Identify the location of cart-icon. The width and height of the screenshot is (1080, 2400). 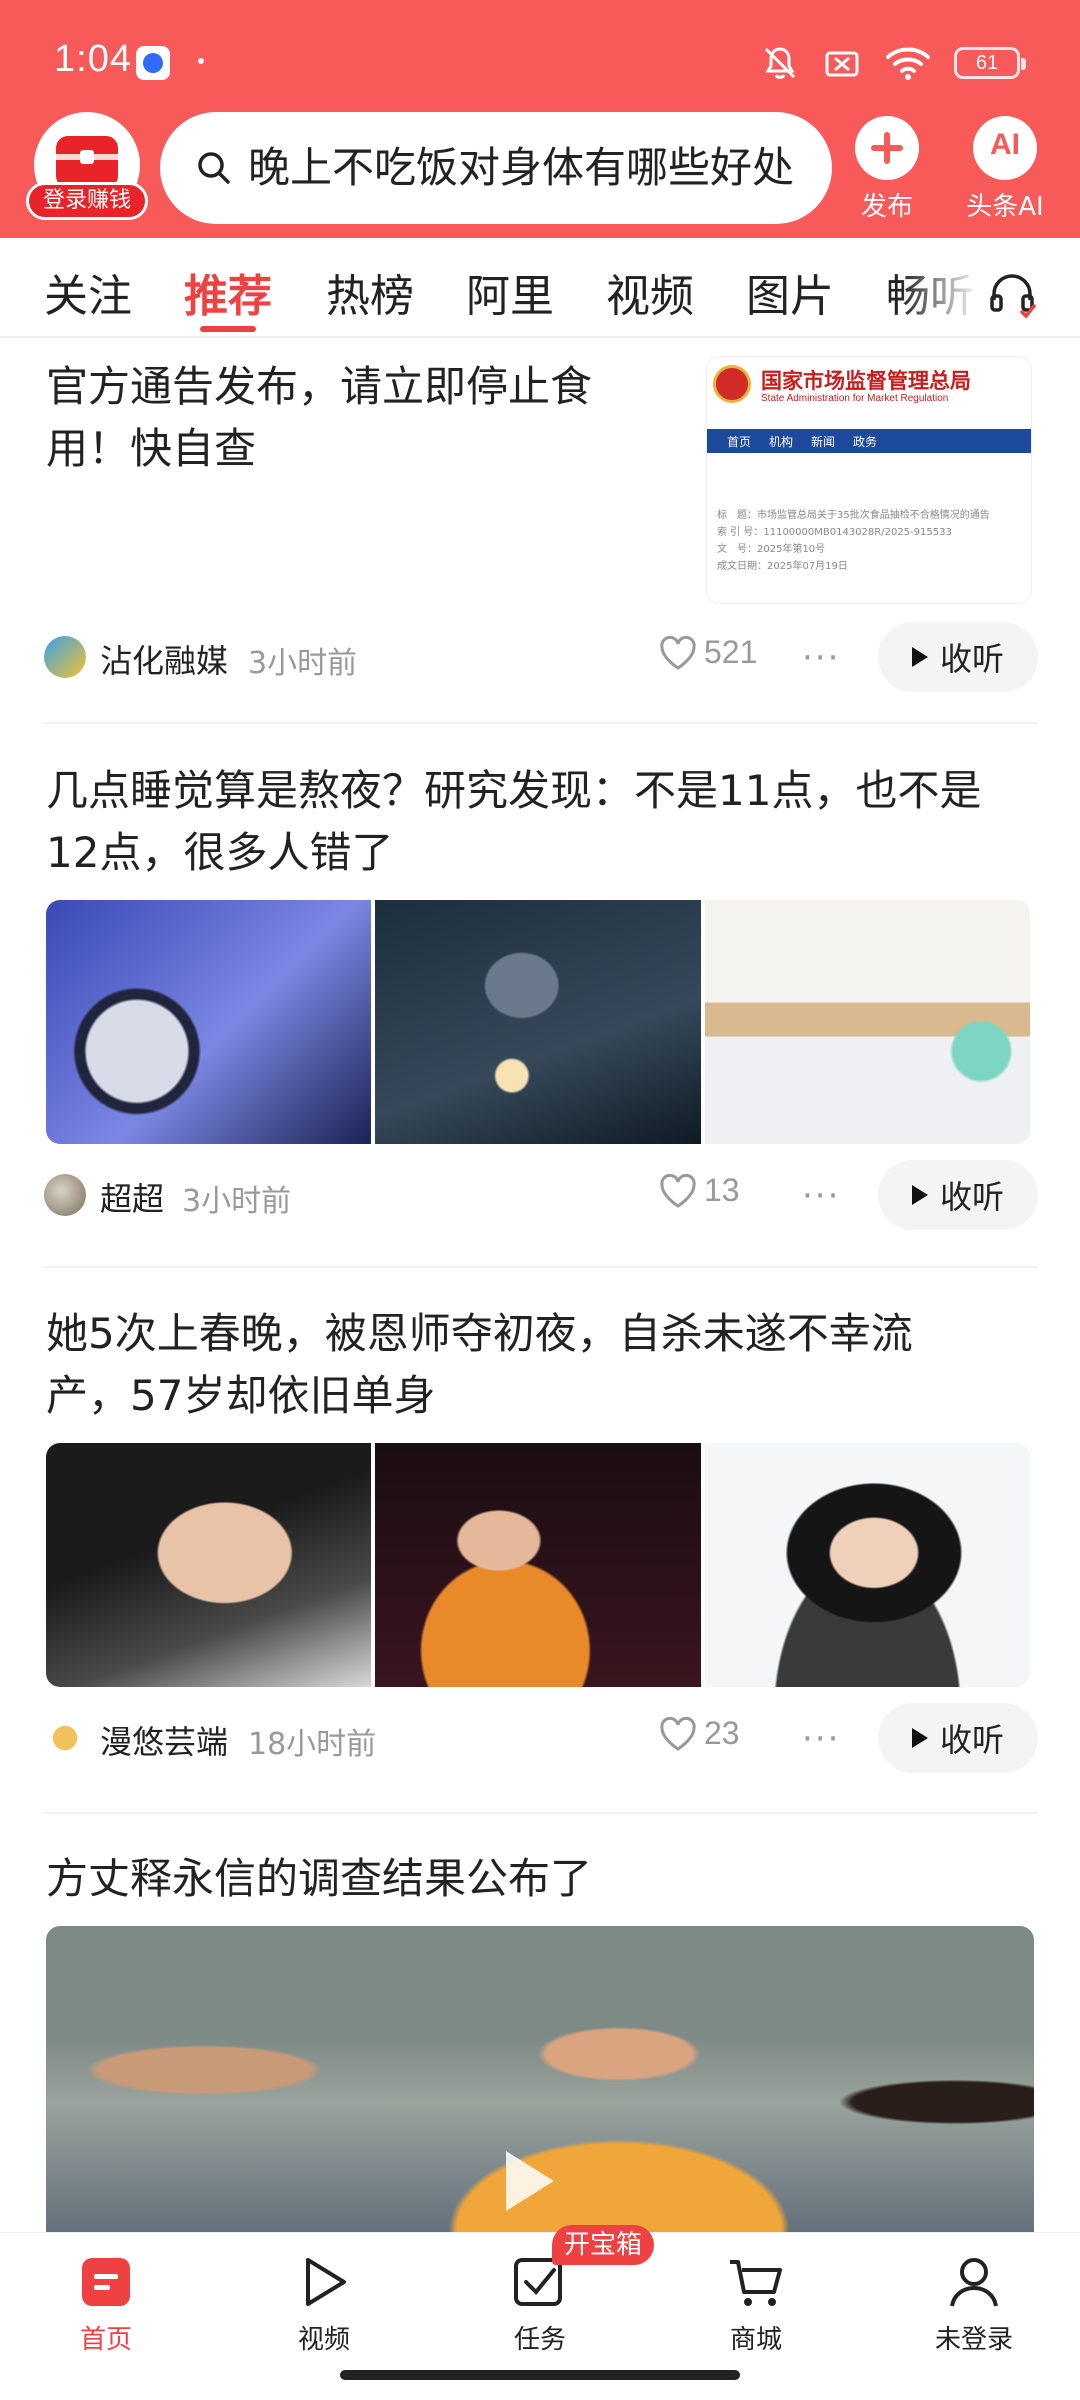
(756, 2282).